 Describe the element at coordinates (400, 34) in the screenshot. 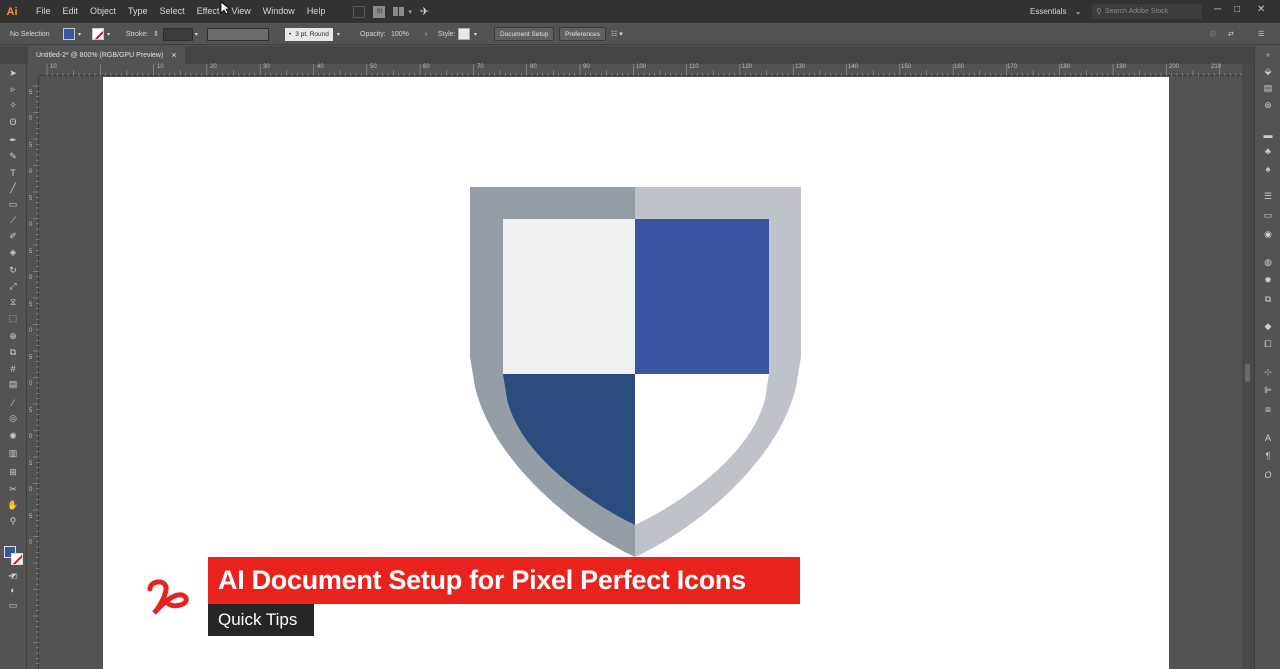

I see `opacity-value: 100%` at that location.